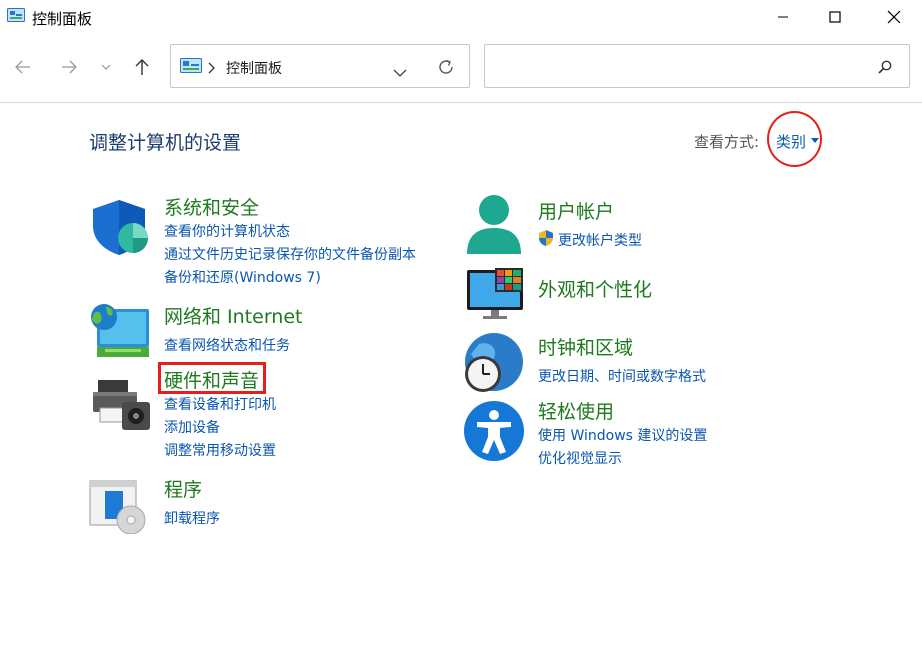 Image resolution: width=922 pixels, height=645 pixels. I want to click on link-uninstall-program: 卸载程序, so click(192, 518).